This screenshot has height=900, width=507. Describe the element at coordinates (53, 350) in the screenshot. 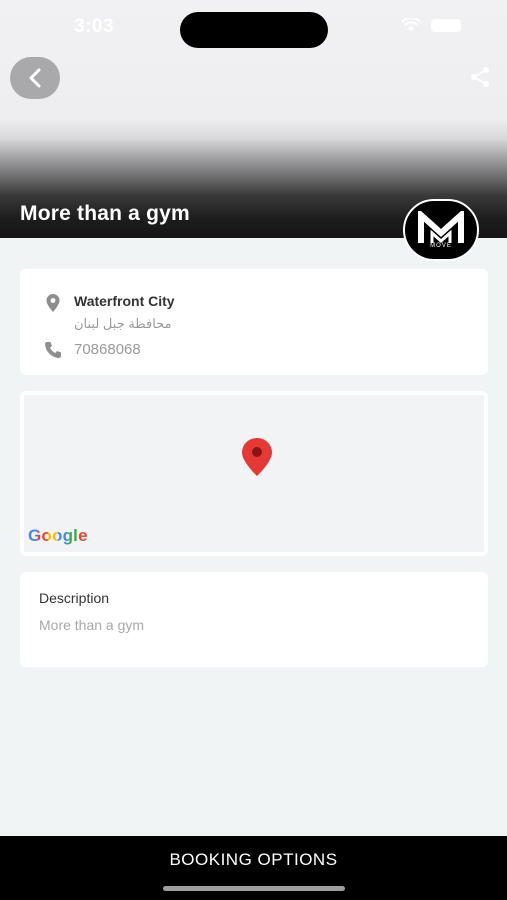

I see `phone-icon` at that location.